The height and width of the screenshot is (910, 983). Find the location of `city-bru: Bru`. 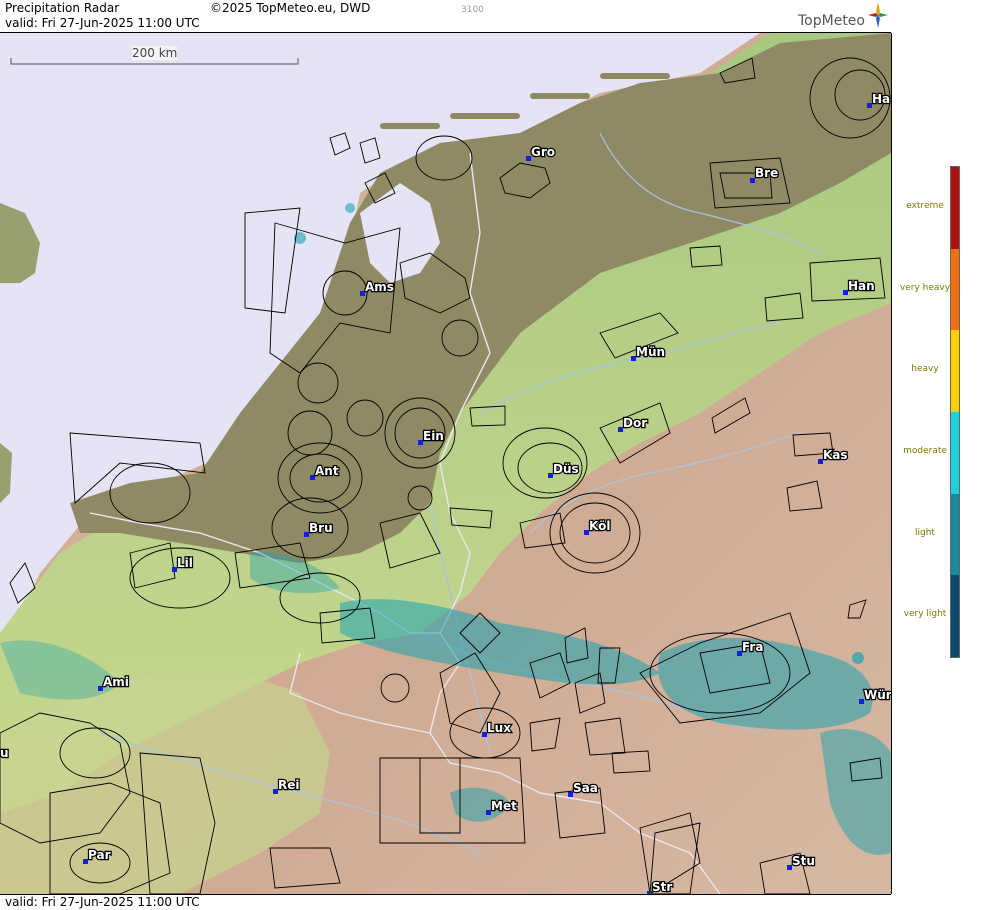

city-bru: Bru is located at coordinates (319, 528).